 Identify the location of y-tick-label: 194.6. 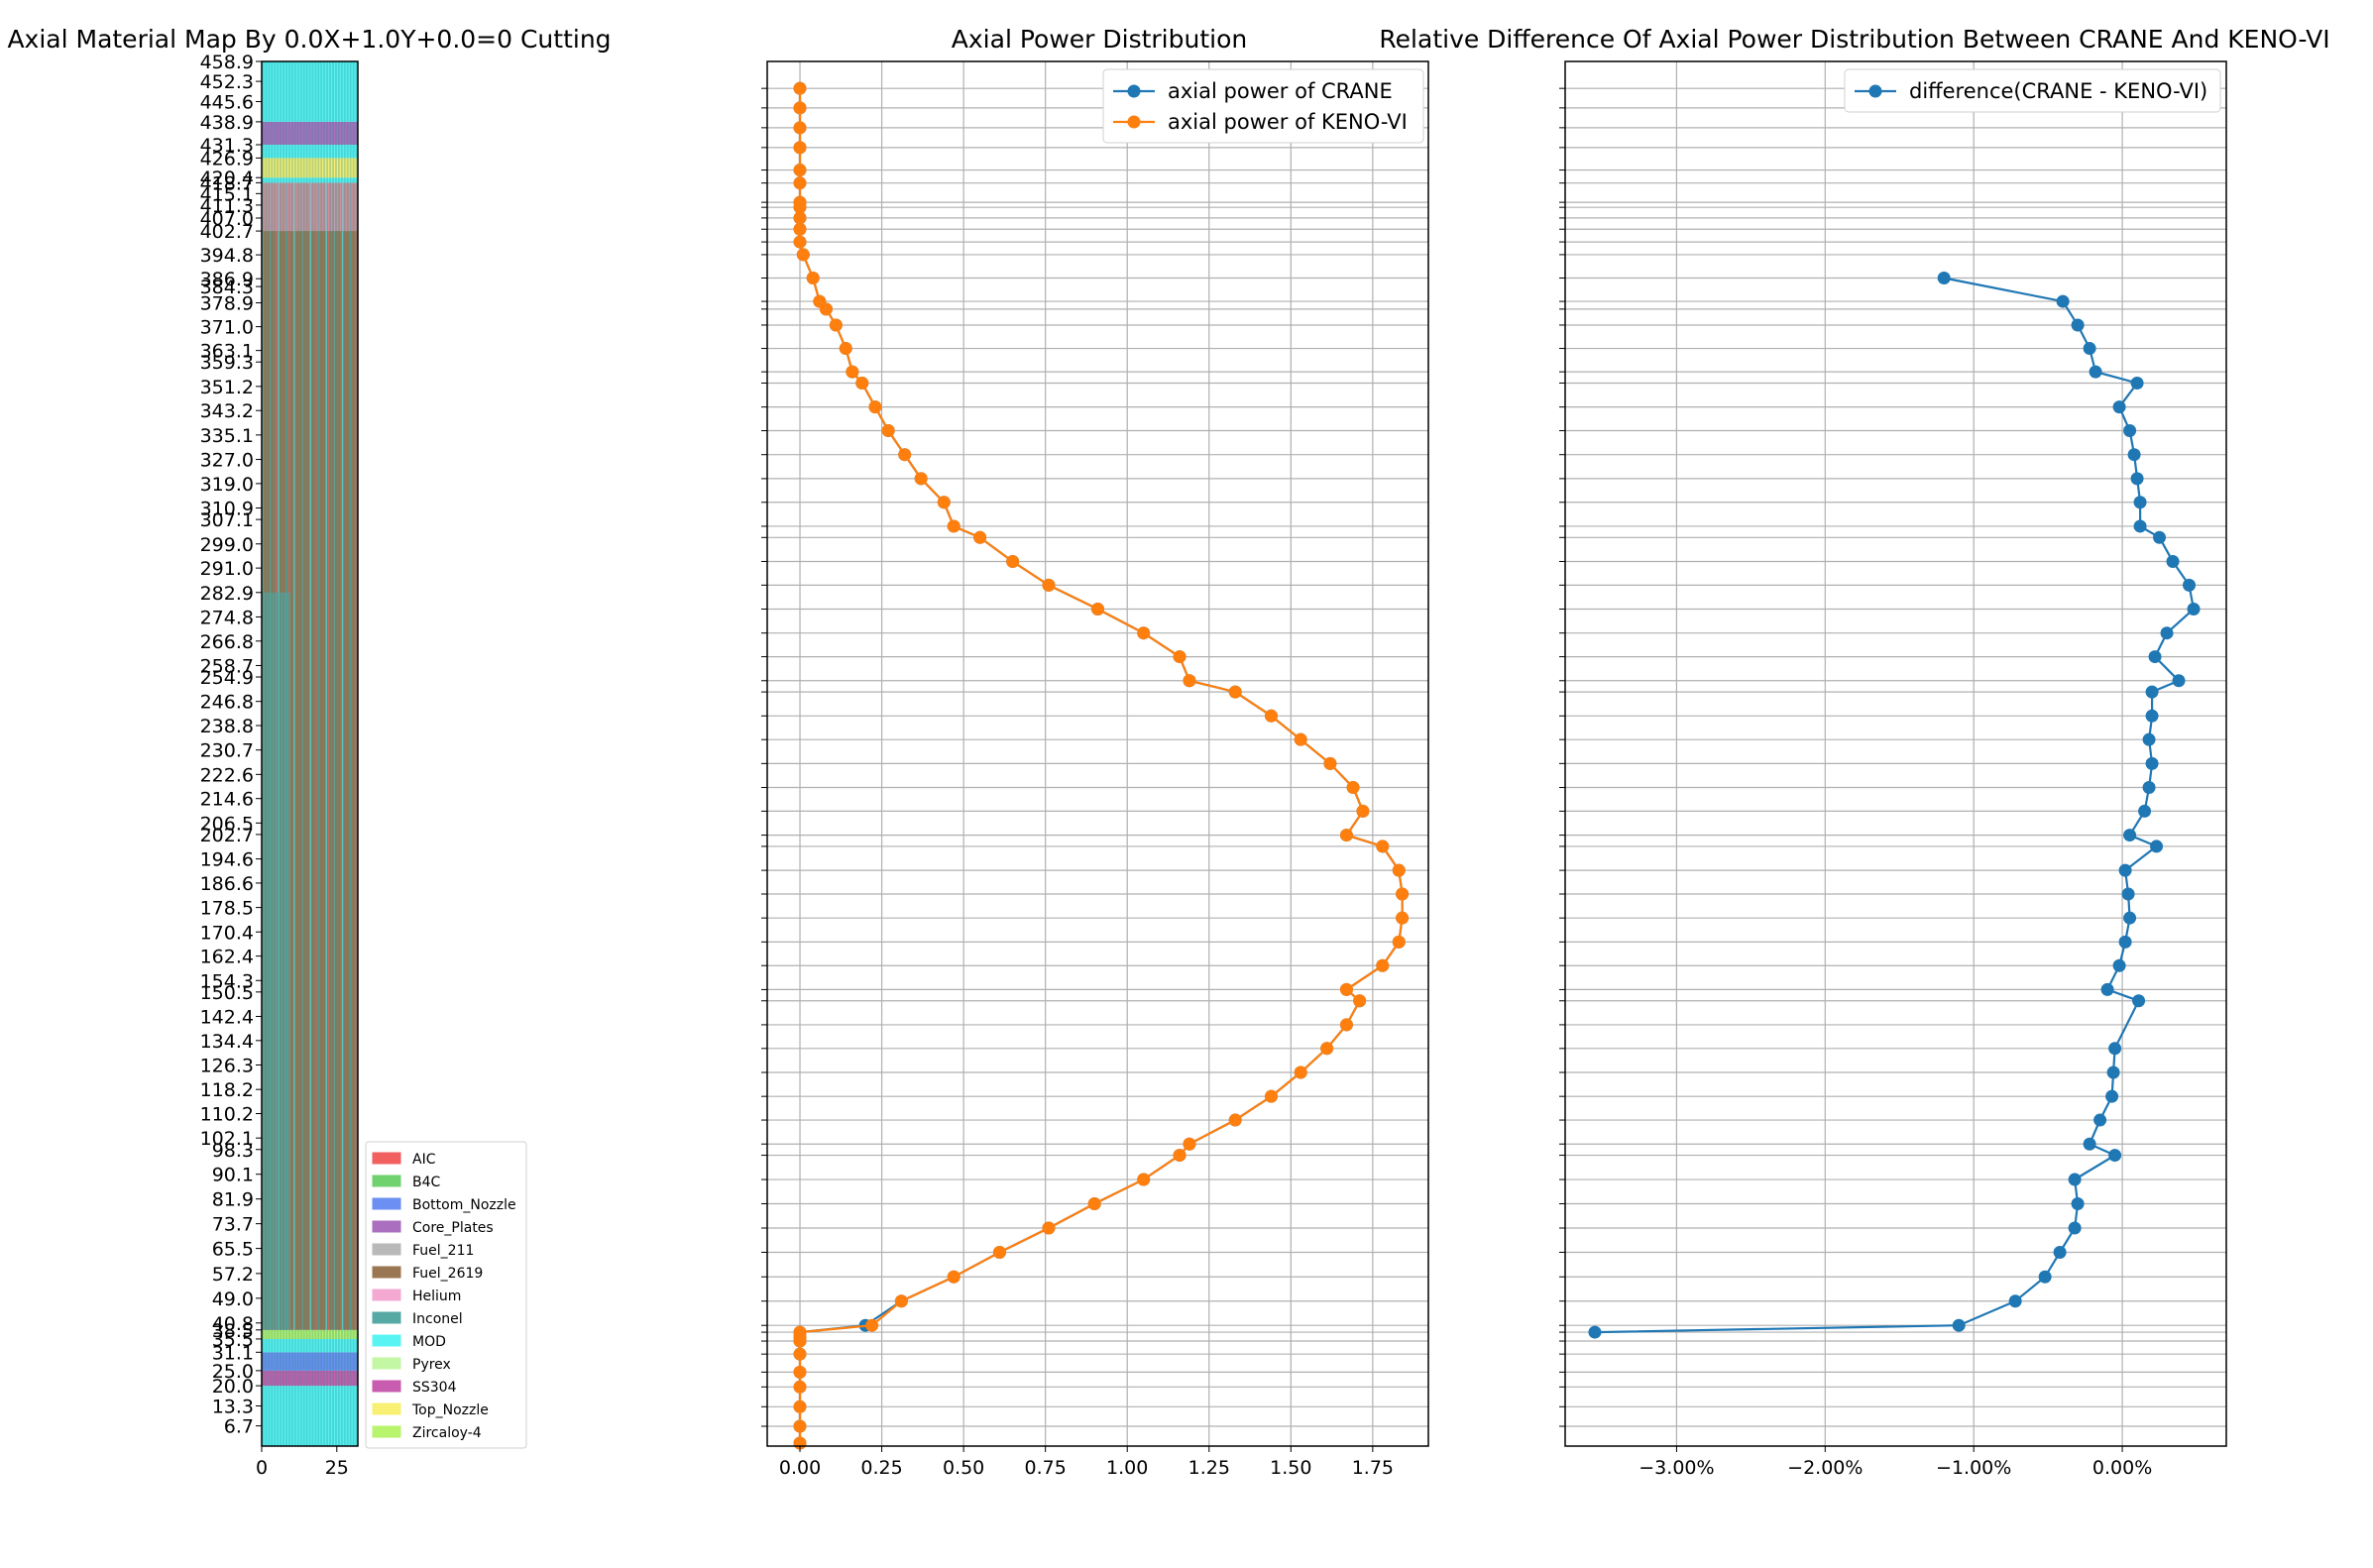
(227, 860).